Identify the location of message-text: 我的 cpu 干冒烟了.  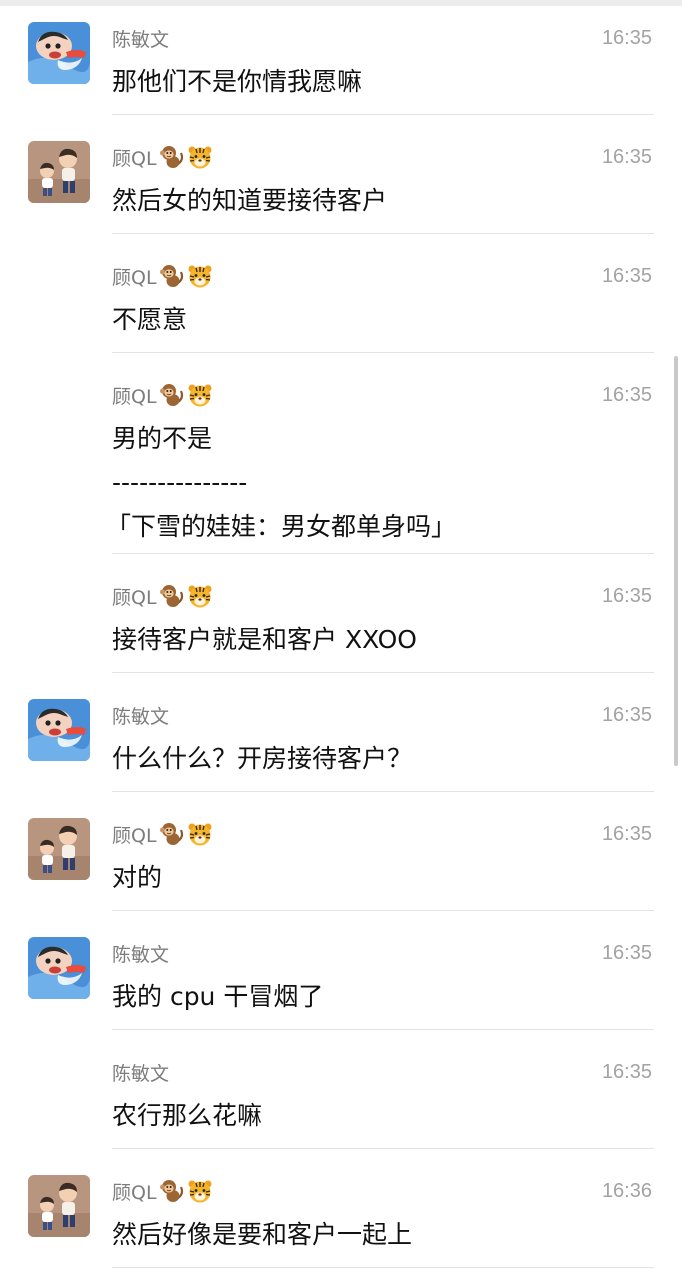
(217, 997).